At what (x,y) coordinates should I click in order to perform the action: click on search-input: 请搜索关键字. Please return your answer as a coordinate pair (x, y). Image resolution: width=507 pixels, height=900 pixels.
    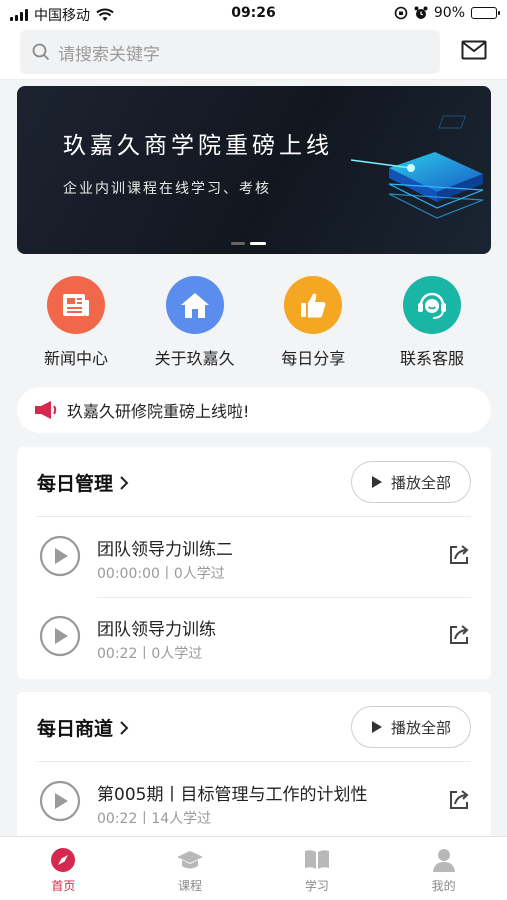
    Looking at the image, I should click on (230, 52).